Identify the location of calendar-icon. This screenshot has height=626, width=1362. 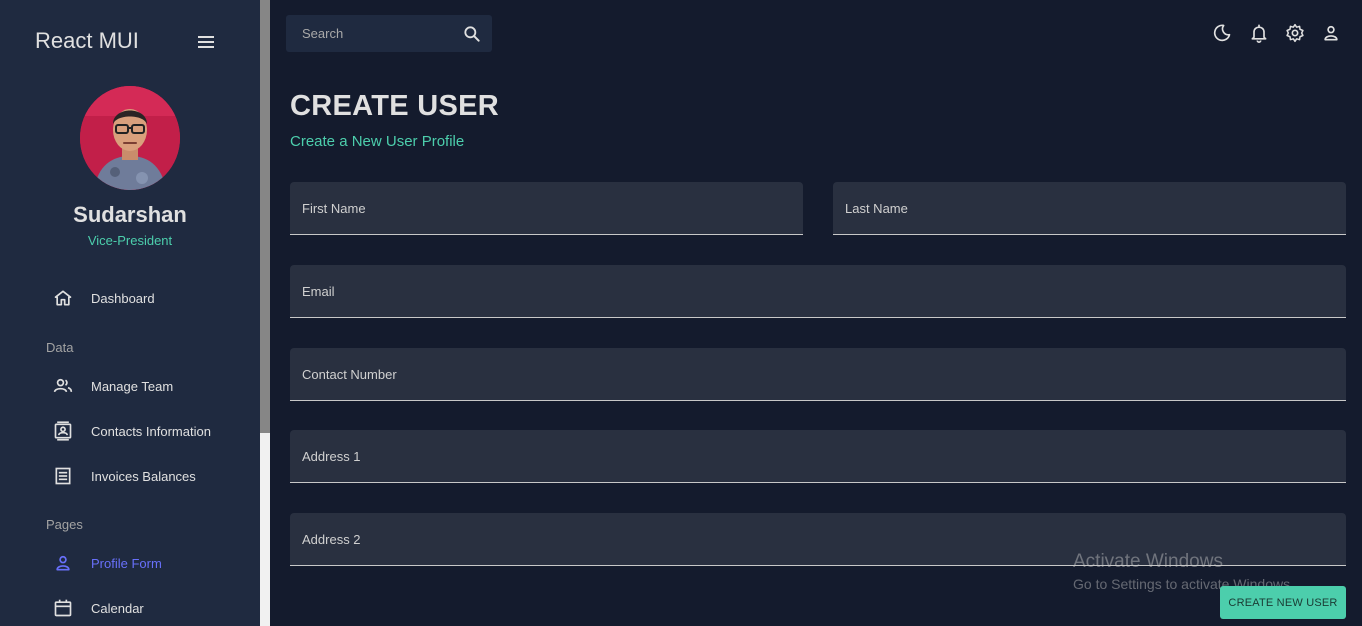
(63, 608).